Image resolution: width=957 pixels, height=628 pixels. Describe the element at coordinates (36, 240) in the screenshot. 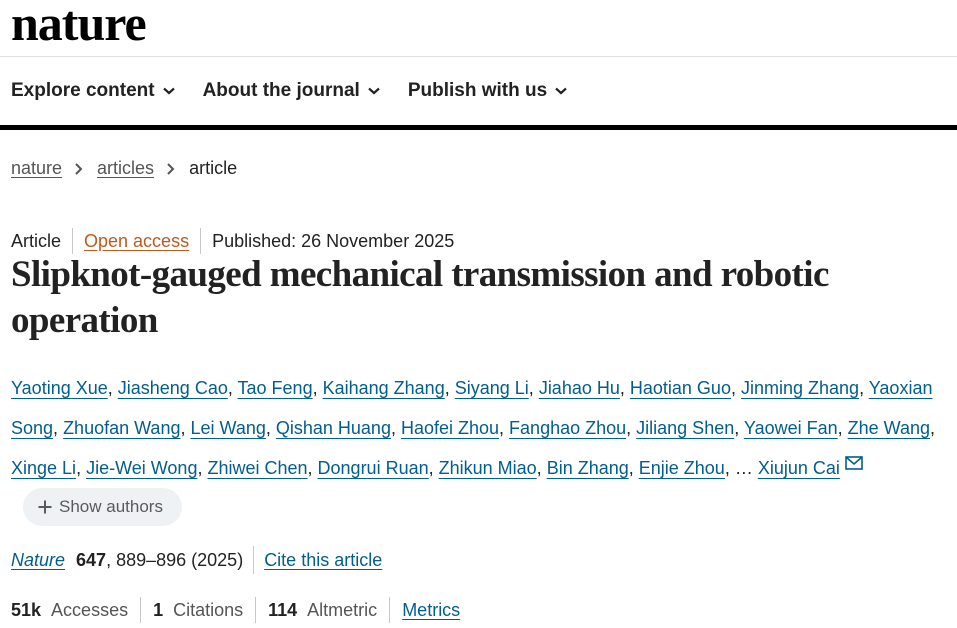

I see `article-type: Article` at that location.